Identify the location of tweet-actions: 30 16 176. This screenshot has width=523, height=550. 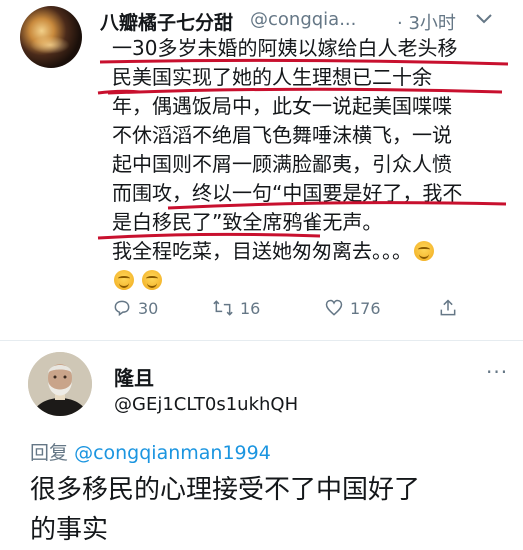
(292, 311).